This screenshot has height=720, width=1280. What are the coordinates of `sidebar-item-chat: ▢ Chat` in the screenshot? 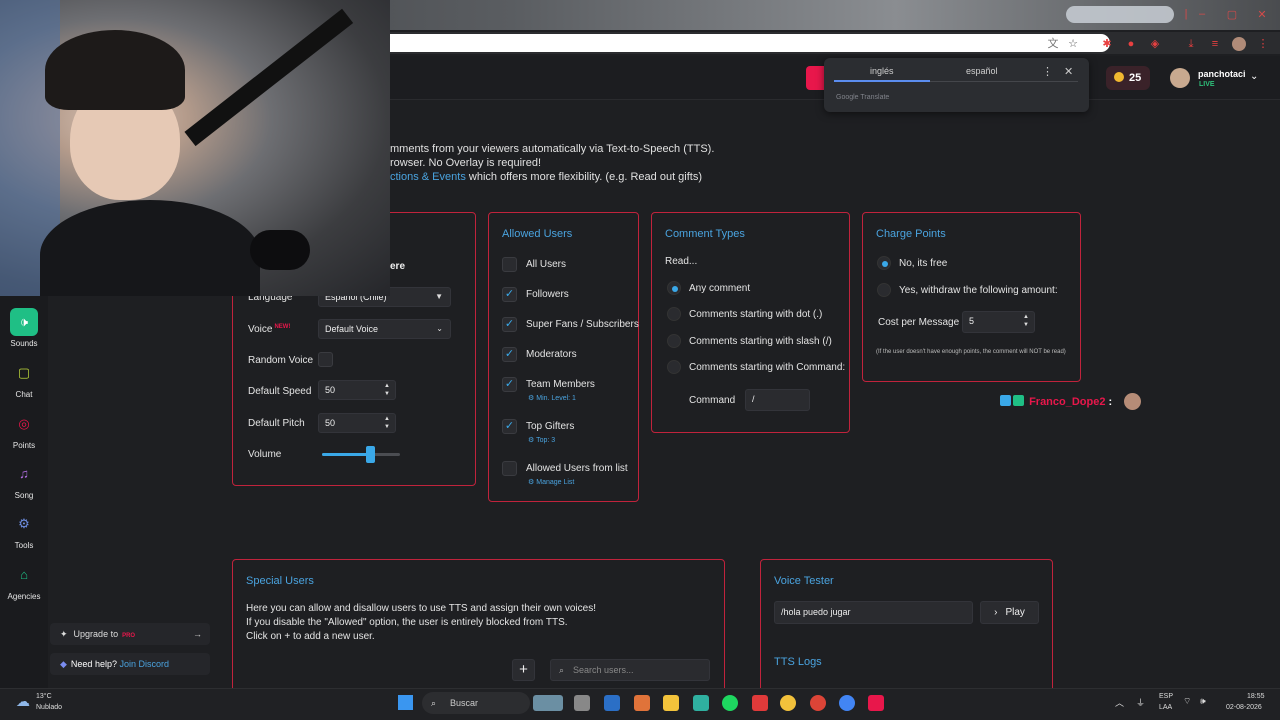 It's located at (24, 379).